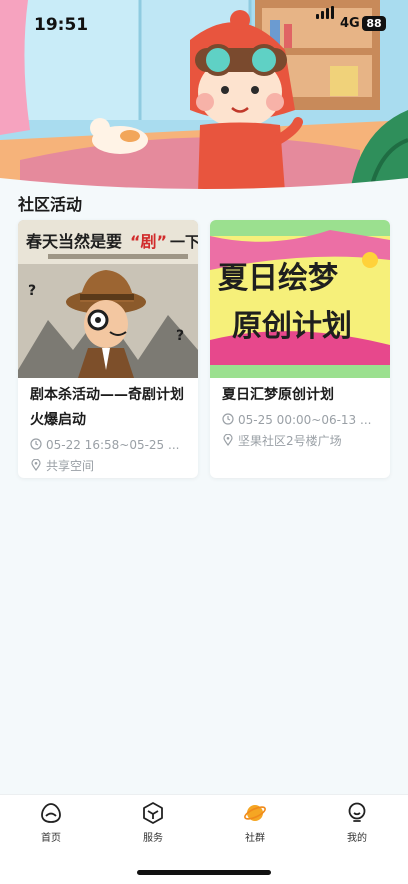 The image size is (408, 884). Describe the element at coordinates (255, 822) in the screenshot. I see `tab-community: 社群` at that location.